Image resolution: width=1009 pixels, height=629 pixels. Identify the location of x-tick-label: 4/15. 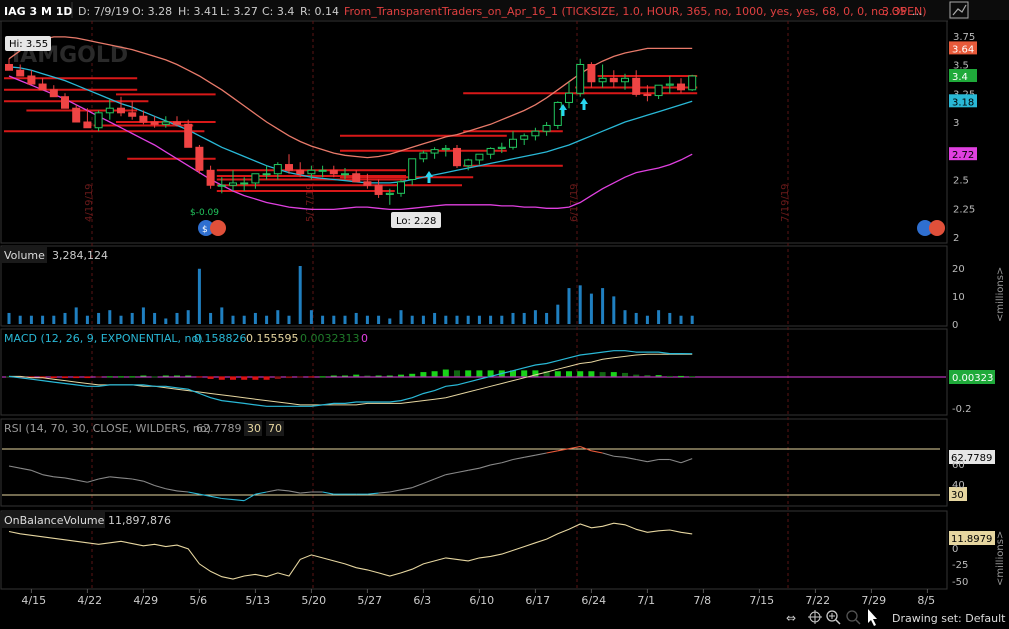
(33, 600).